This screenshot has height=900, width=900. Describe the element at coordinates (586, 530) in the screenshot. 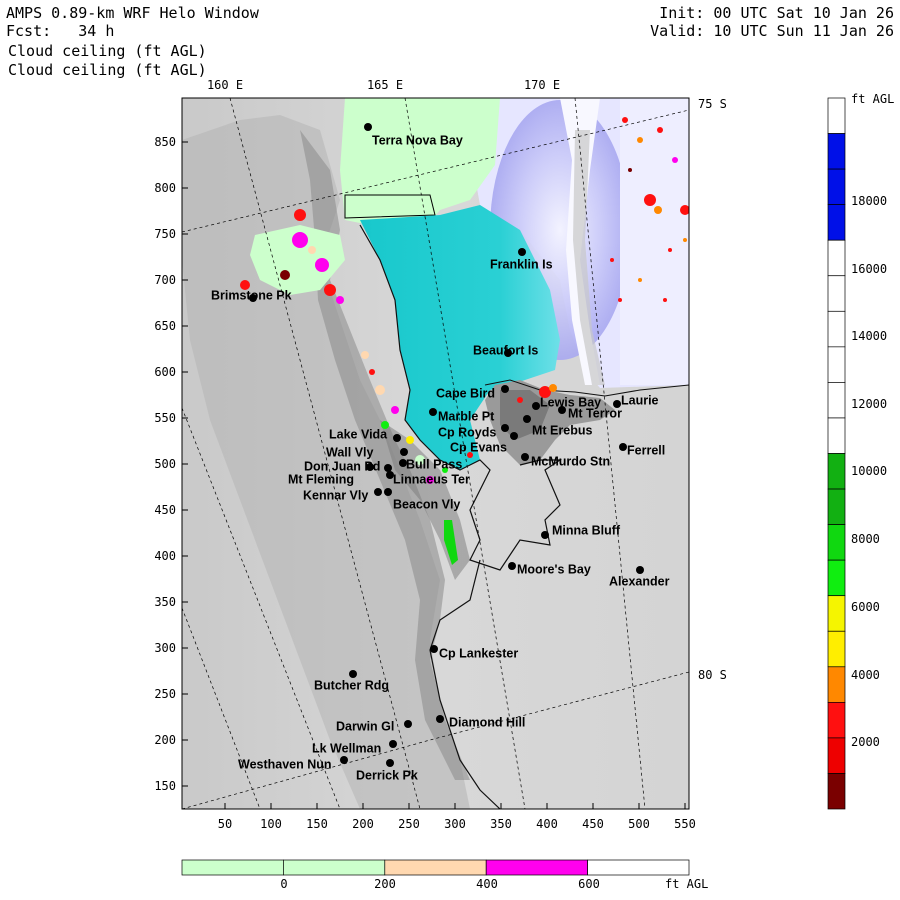

I see `place-name: Minna Bluff` at that location.